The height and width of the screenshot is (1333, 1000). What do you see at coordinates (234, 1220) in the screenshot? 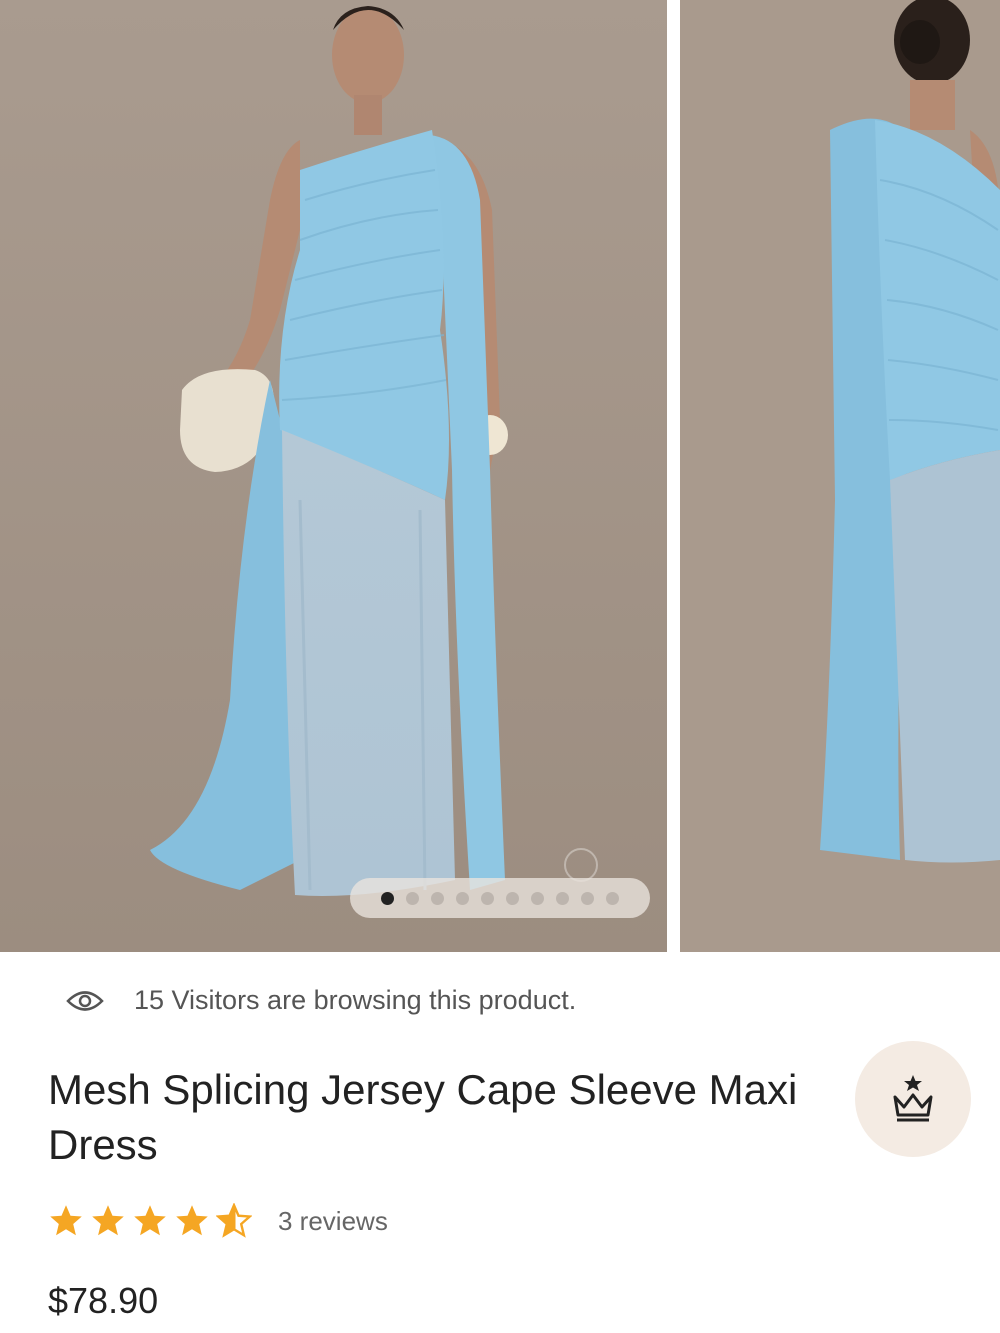
I see `star-half-icon` at bounding box center [234, 1220].